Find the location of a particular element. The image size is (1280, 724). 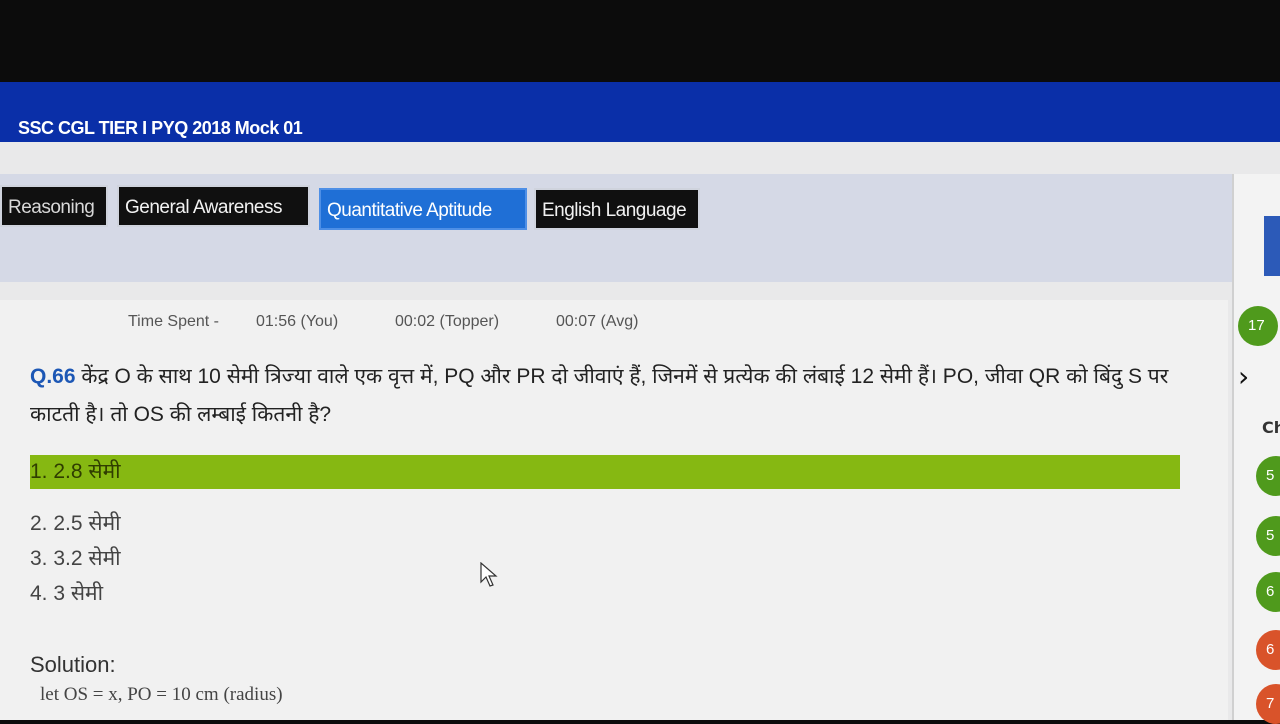

tab-reasoning: Reasoning is located at coordinates (54, 206).